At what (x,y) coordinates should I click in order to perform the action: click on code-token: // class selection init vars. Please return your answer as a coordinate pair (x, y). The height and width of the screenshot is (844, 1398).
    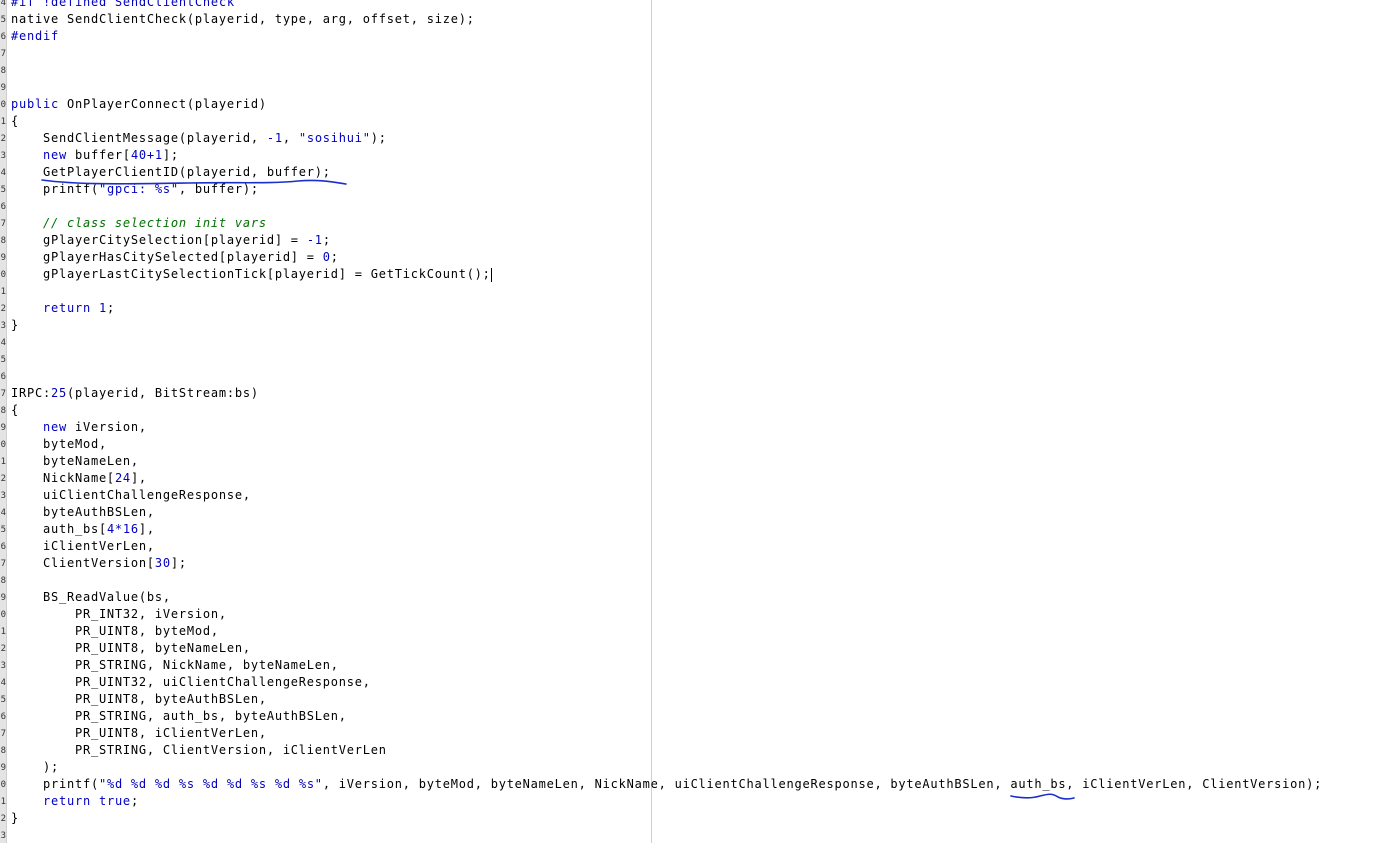
    Looking at the image, I should click on (154, 223).